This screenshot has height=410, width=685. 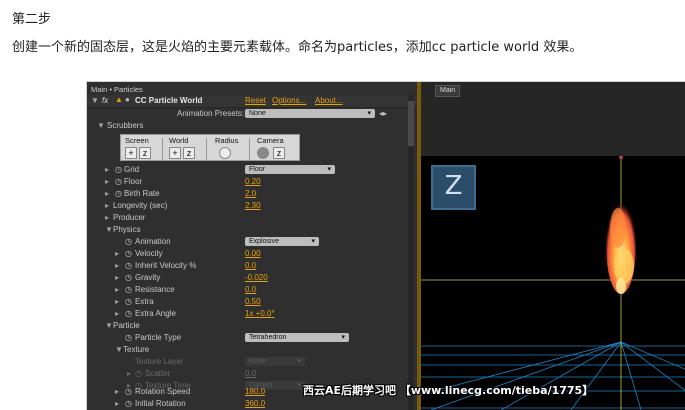 I want to click on scrollbar-thumb, so click(x=411, y=123).